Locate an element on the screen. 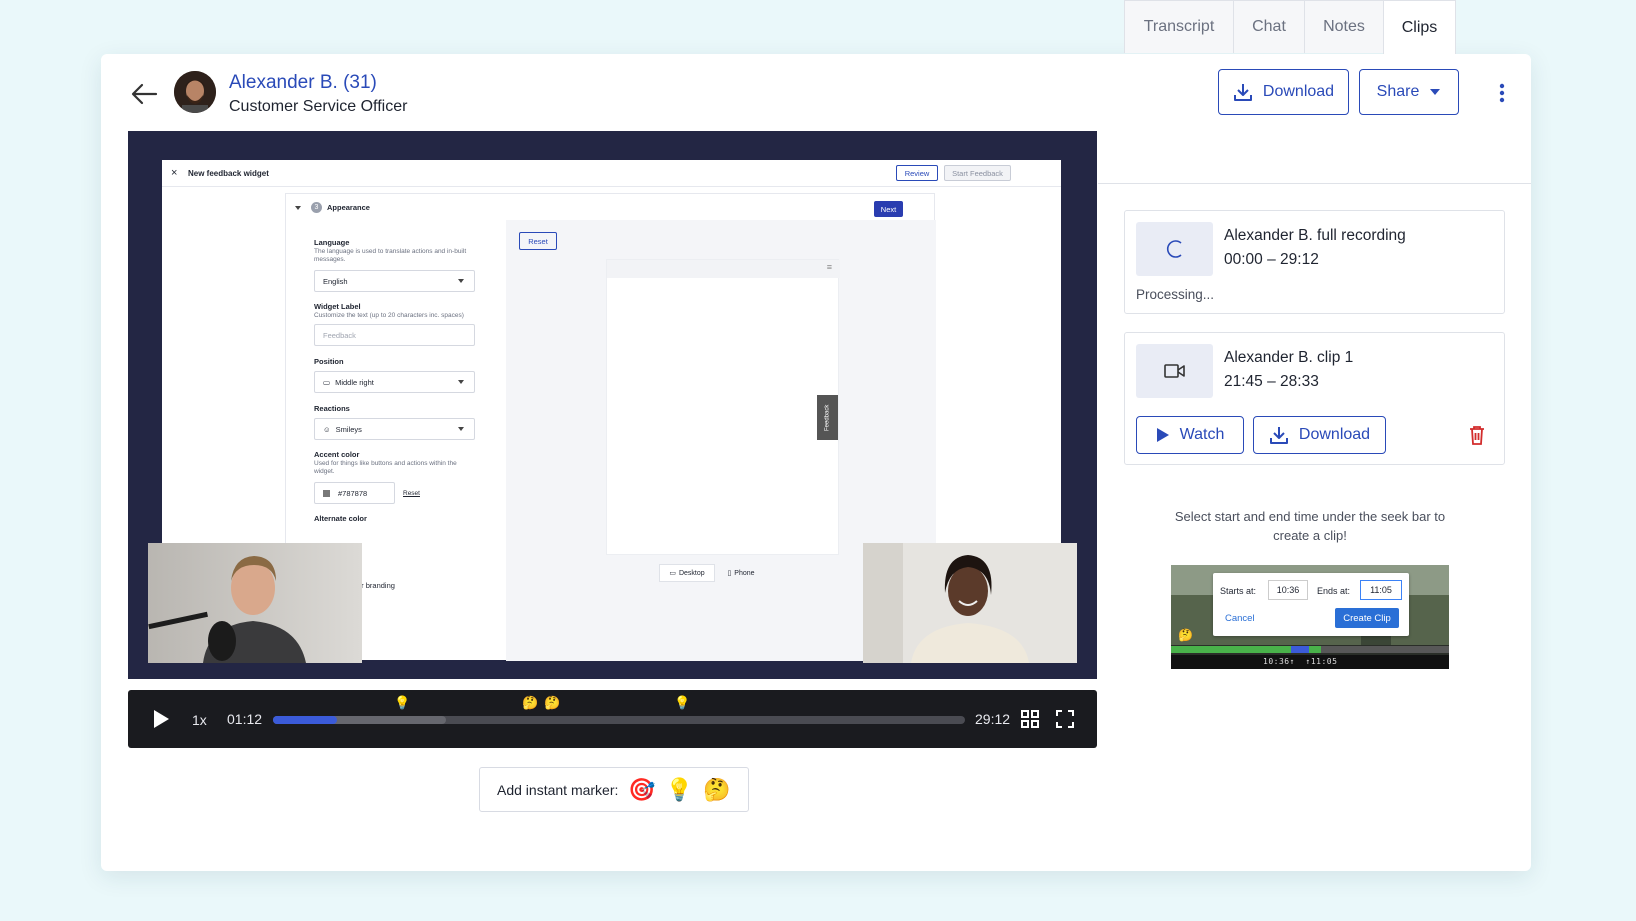 The height and width of the screenshot is (921, 1636). section-title: Appearance is located at coordinates (348, 207).